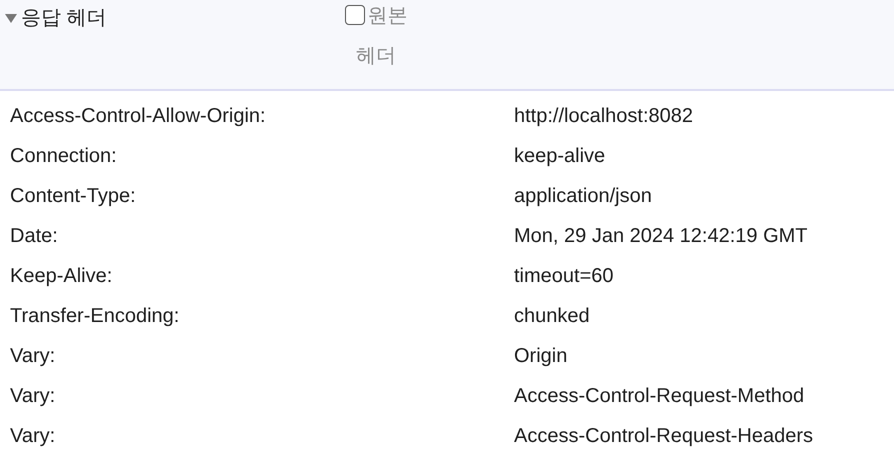 This screenshot has width=894, height=476. Describe the element at coordinates (95, 316) in the screenshot. I see `header-name: Transfer-Encoding:` at that location.